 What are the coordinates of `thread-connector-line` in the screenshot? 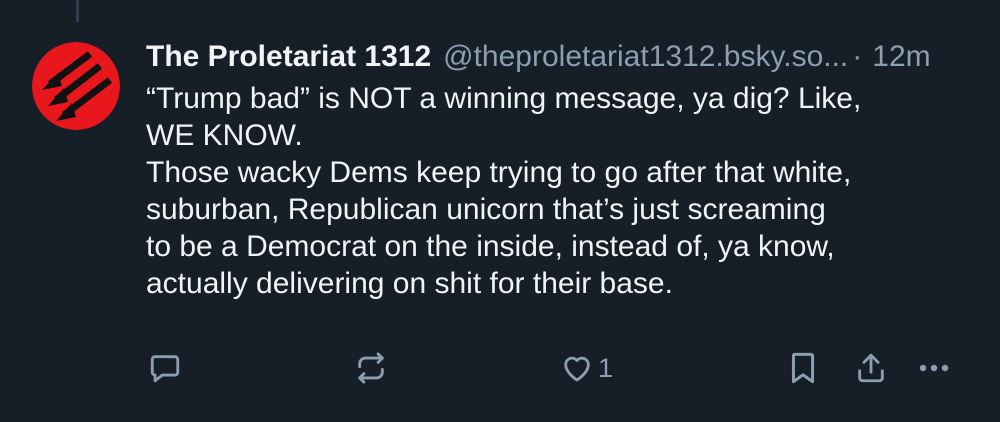 It's located at (77, 11).